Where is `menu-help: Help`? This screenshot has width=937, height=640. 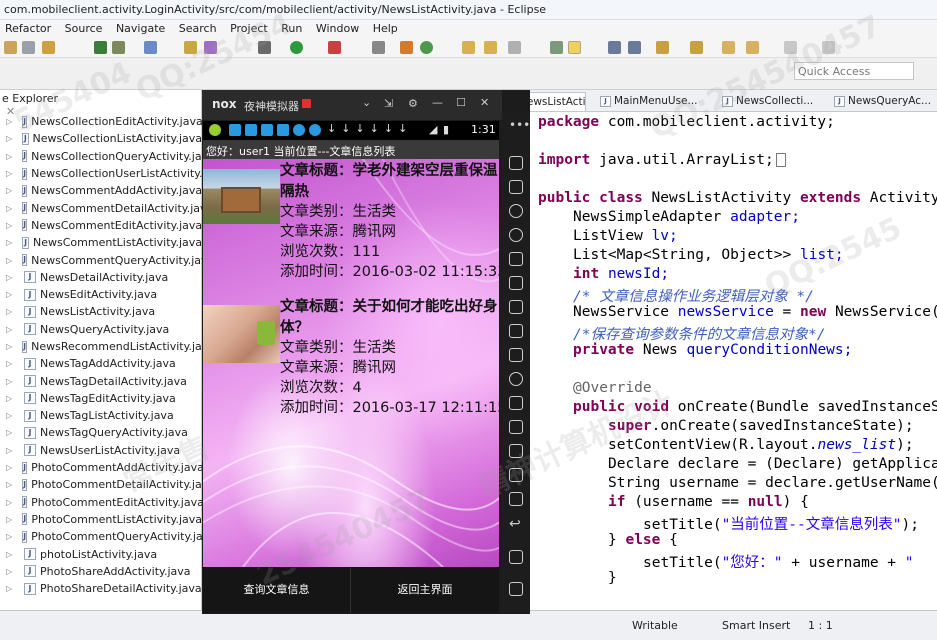
menu-help: Help is located at coordinates (385, 27).